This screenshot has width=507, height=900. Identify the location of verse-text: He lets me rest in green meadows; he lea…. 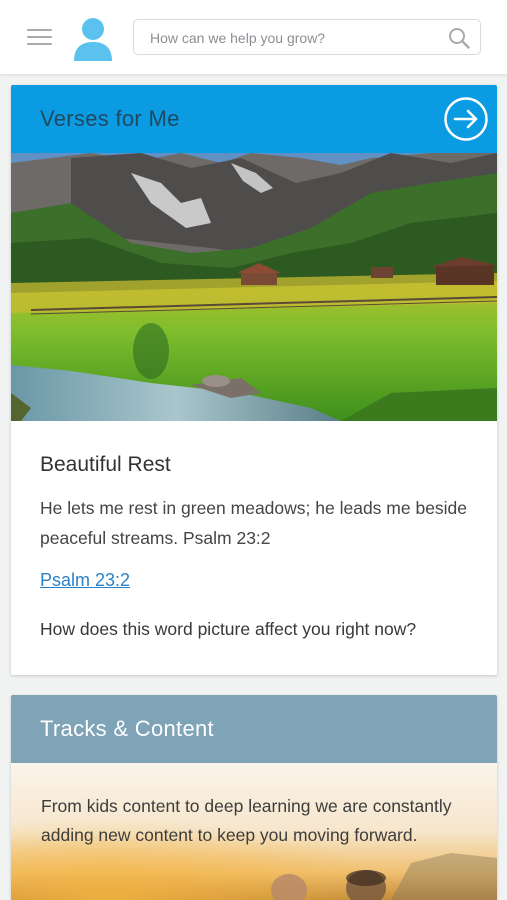
(254, 523).